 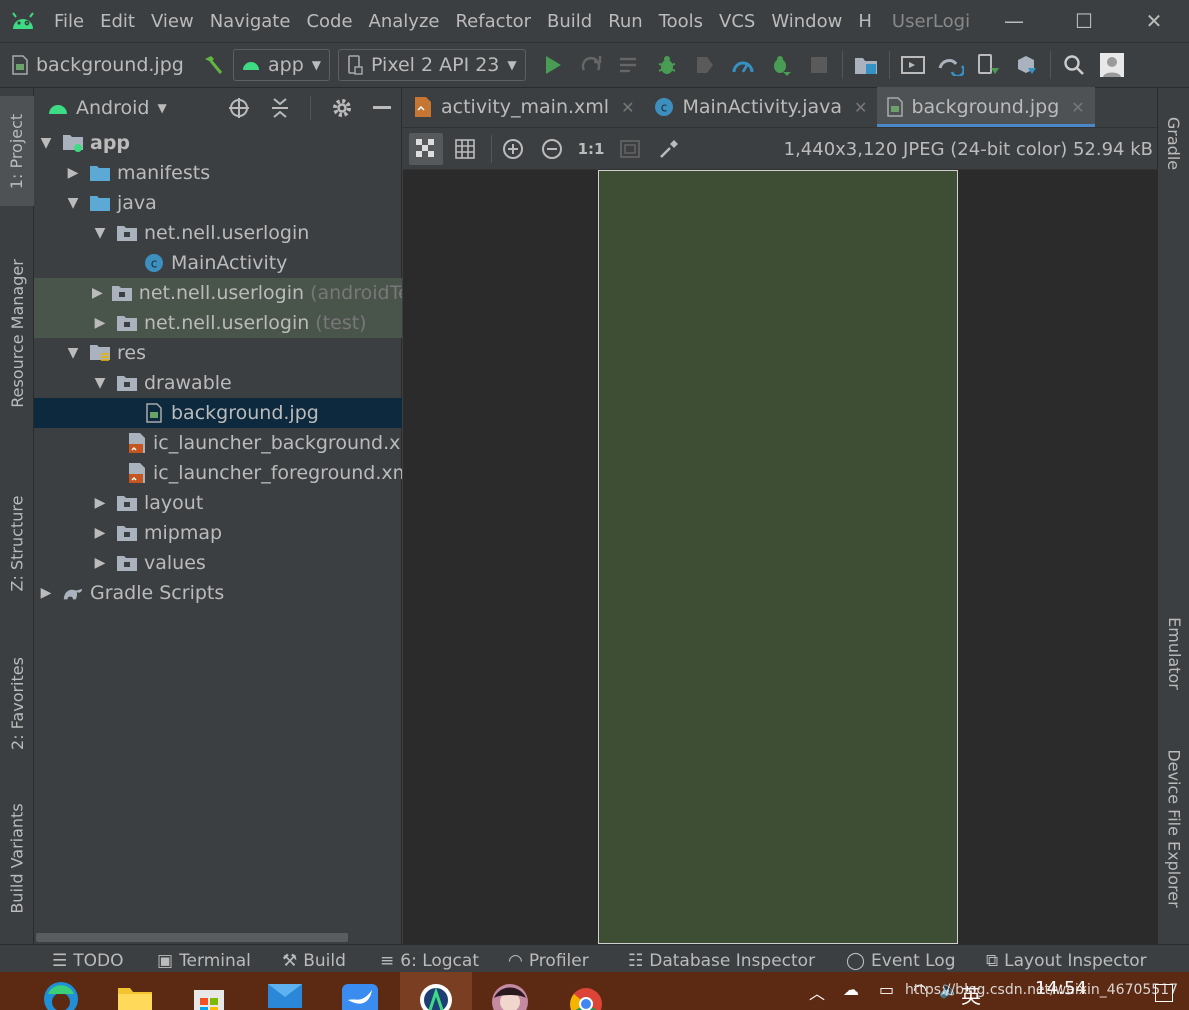 What do you see at coordinates (214, 65) in the screenshot?
I see `make-project-button` at bounding box center [214, 65].